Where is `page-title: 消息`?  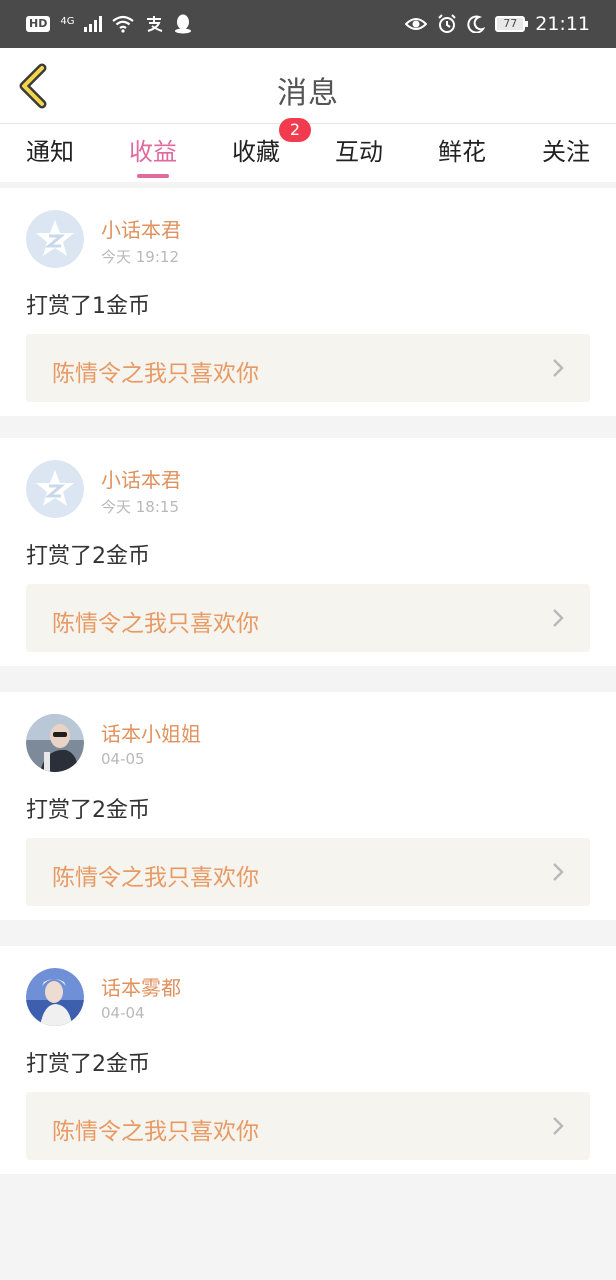
page-title: 消息 is located at coordinates (308, 93).